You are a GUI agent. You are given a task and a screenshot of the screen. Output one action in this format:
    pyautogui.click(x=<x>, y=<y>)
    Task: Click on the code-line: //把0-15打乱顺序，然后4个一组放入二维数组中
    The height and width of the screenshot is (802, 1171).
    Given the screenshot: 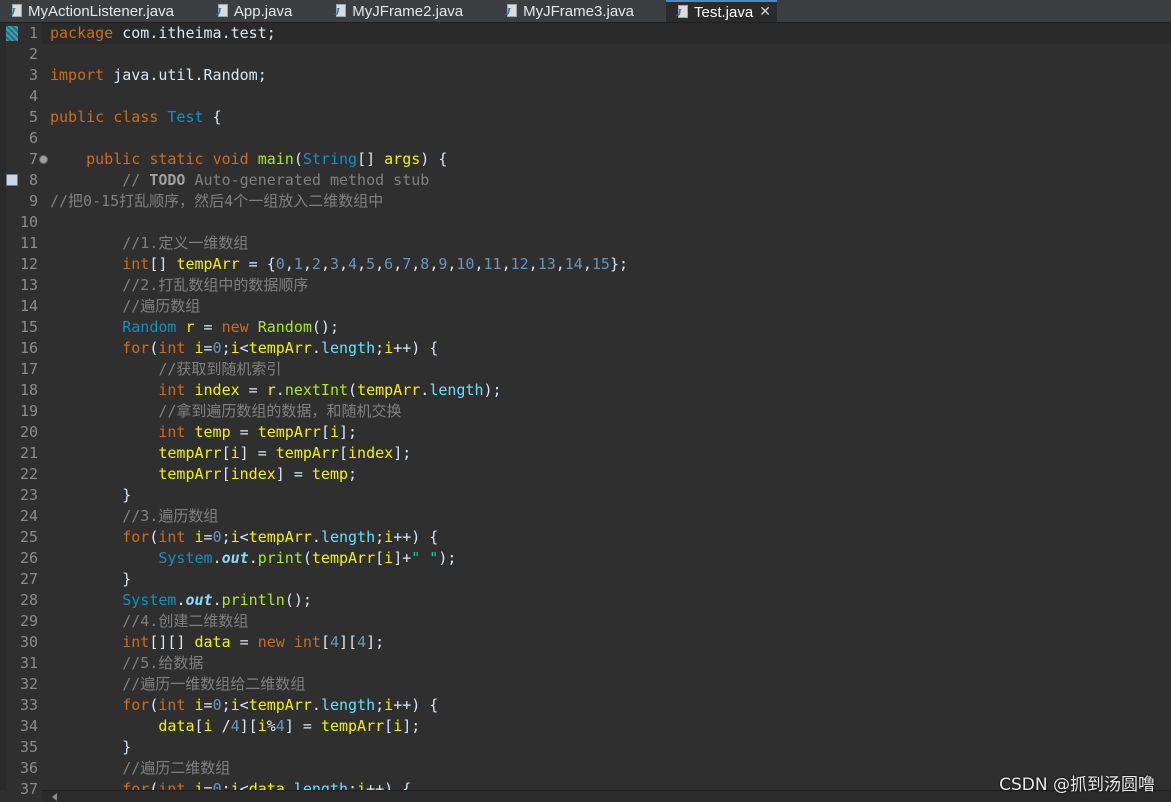 What is the action you would take?
    pyautogui.click(x=216, y=201)
    